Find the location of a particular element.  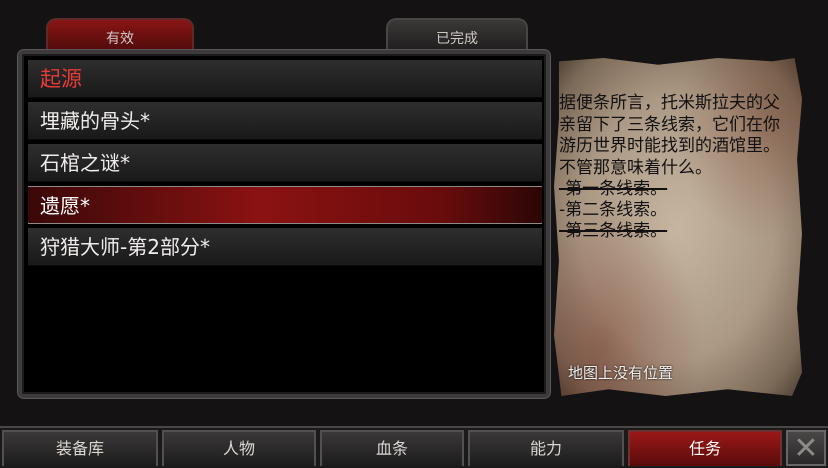

quest-item-sarcophagus-mystery: 石棺之谜* is located at coordinates (285, 163).